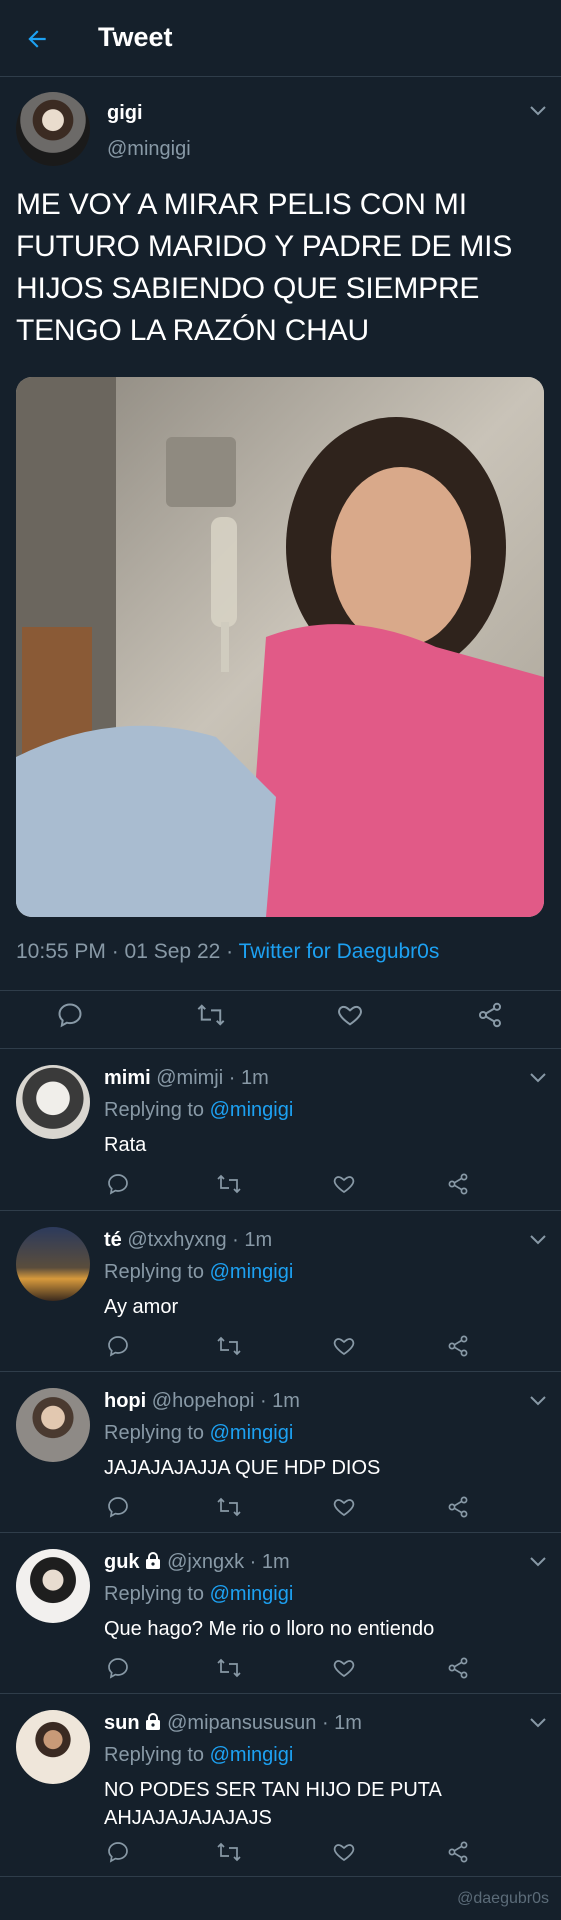 The image size is (561, 1920). What do you see at coordinates (125, 1145) in the screenshot?
I see `reply-text: Rata` at bounding box center [125, 1145].